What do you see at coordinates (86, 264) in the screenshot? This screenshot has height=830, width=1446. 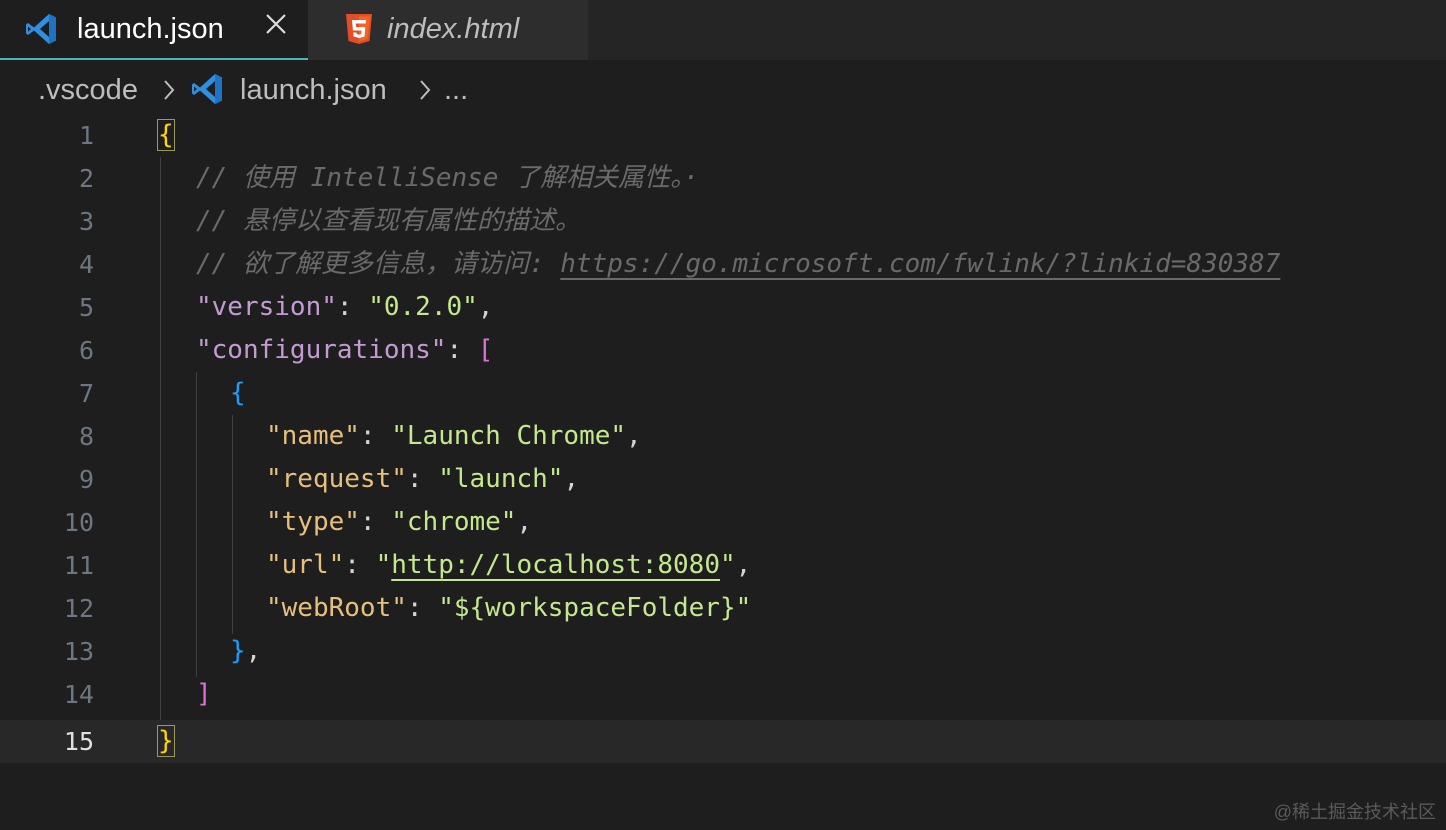 I see `line-number: 4` at bounding box center [86, 264].